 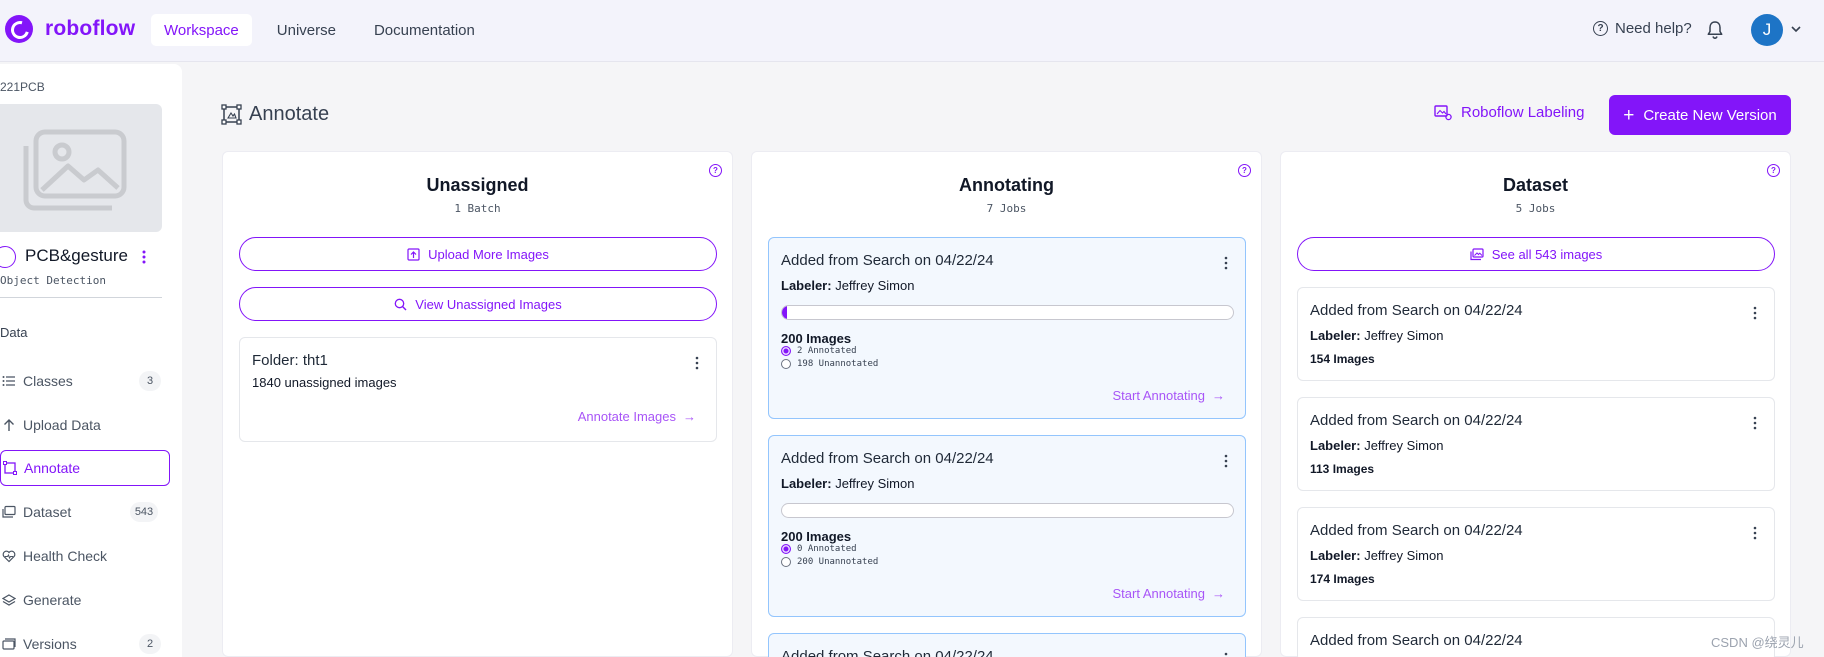 What do you see at coordinates (1536, 637) in the screenshot?
I see `dataset-job-card: Added from Search on 04/22/24` at bounding box center [1536, 637].